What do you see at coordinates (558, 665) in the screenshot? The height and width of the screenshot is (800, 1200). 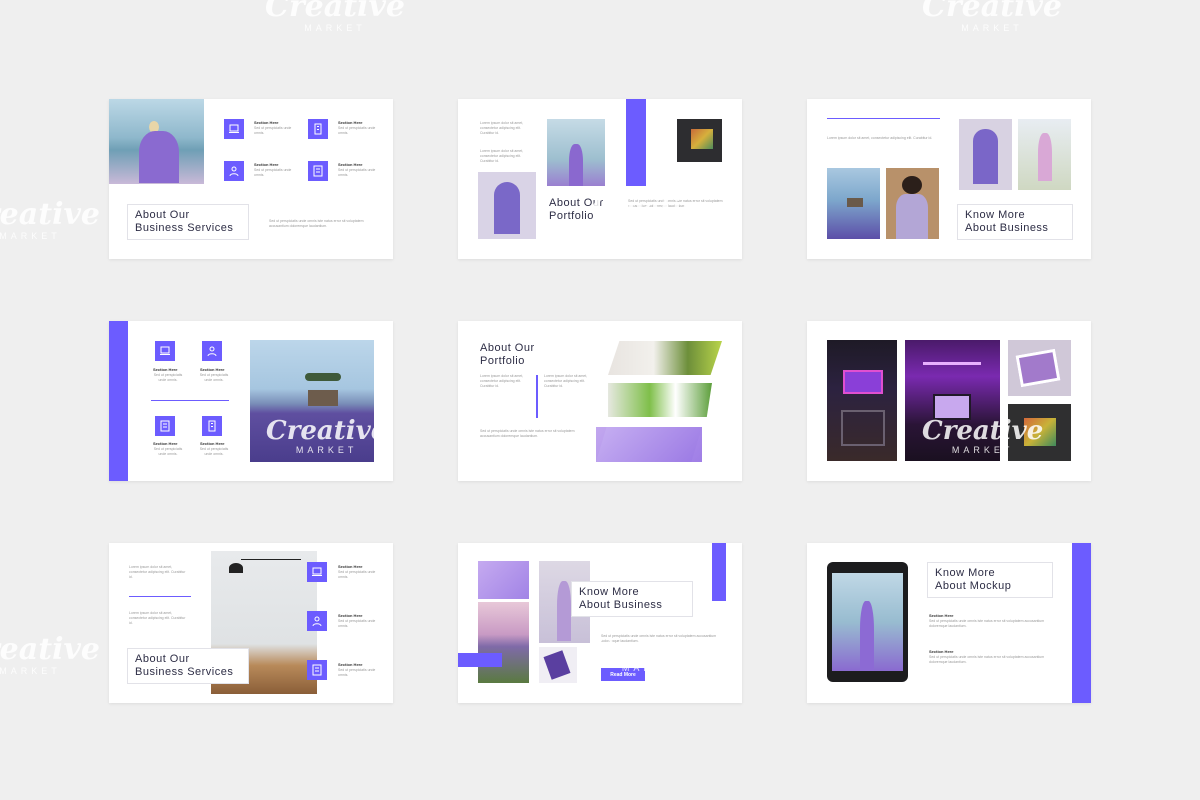 I see `notebook-pen-photo` at bounding box center [558, 665].